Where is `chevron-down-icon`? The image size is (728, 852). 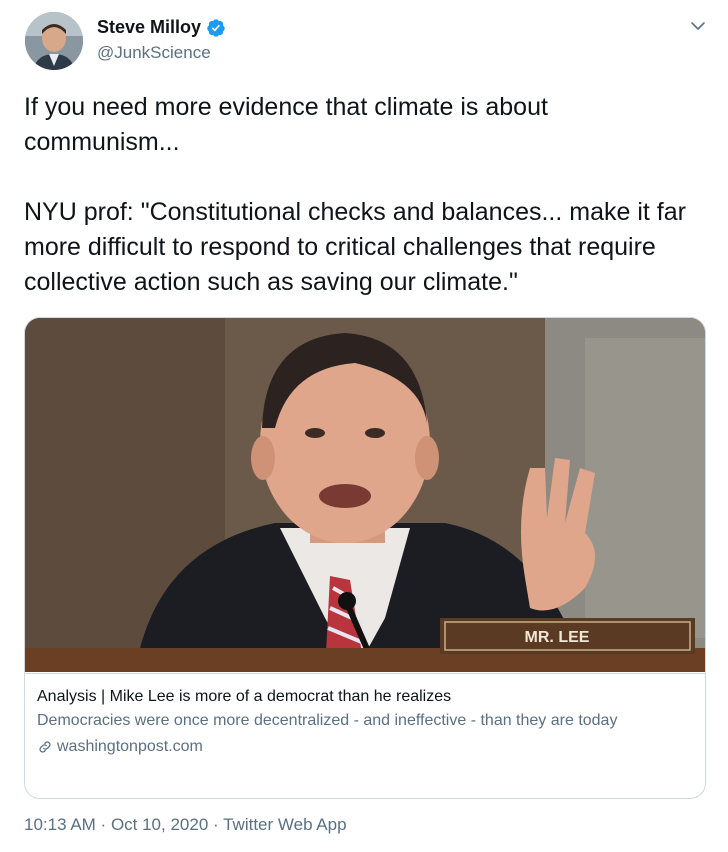 chevron-down-icon is located at coordinates (698, 26).